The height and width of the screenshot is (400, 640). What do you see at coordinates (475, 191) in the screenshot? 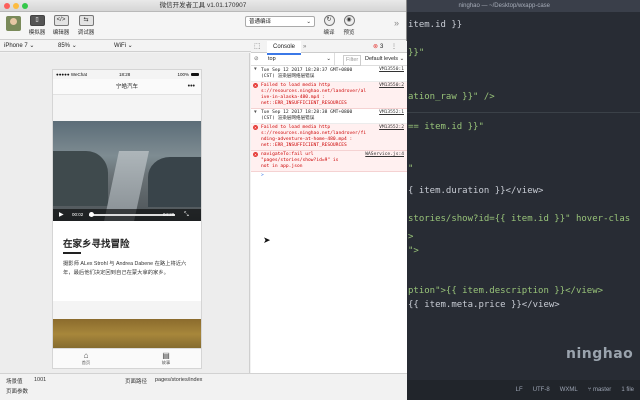
I see `code-line: { item.duration }}</view>` at bounding box center [475, 191].